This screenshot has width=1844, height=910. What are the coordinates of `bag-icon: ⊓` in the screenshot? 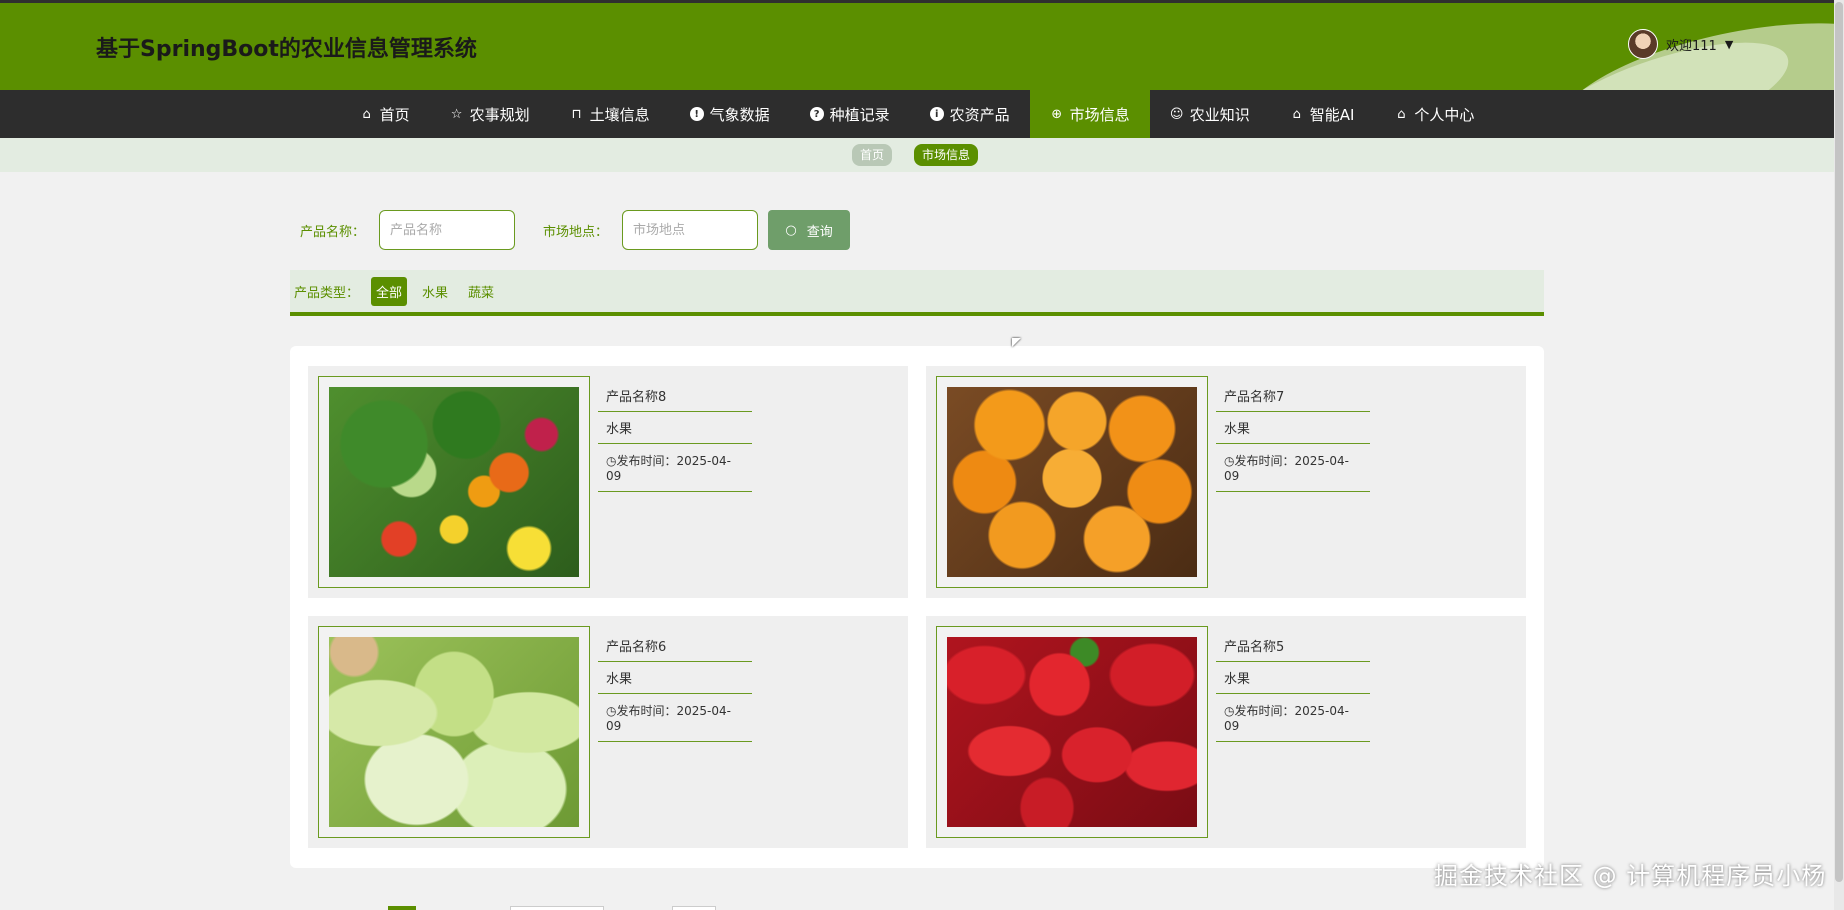 It's located at (576, 114).